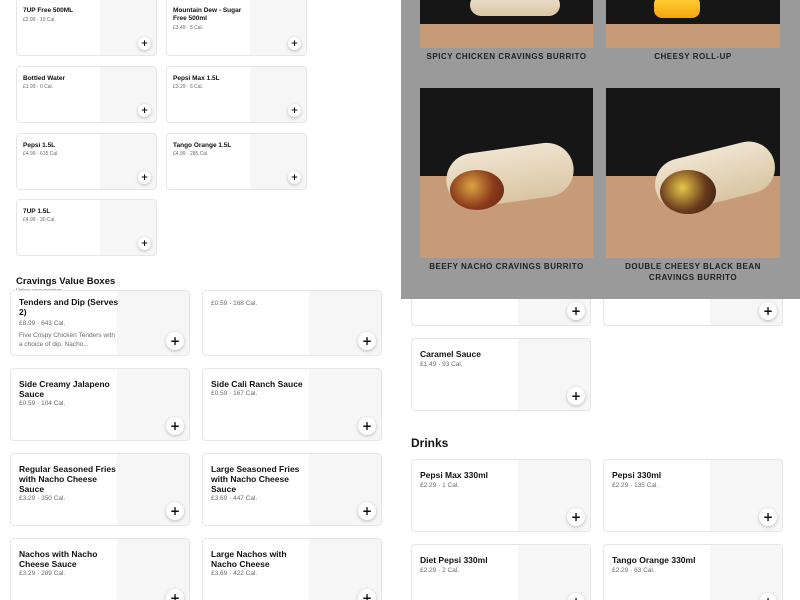 Image resolution: width=800 pixels, height=600 pixels. What do you see at coordinates (39, 20) in the screenshot?
I see `item-meta: £2.99 · 10 Cal.` at bounding box center [39, 20].